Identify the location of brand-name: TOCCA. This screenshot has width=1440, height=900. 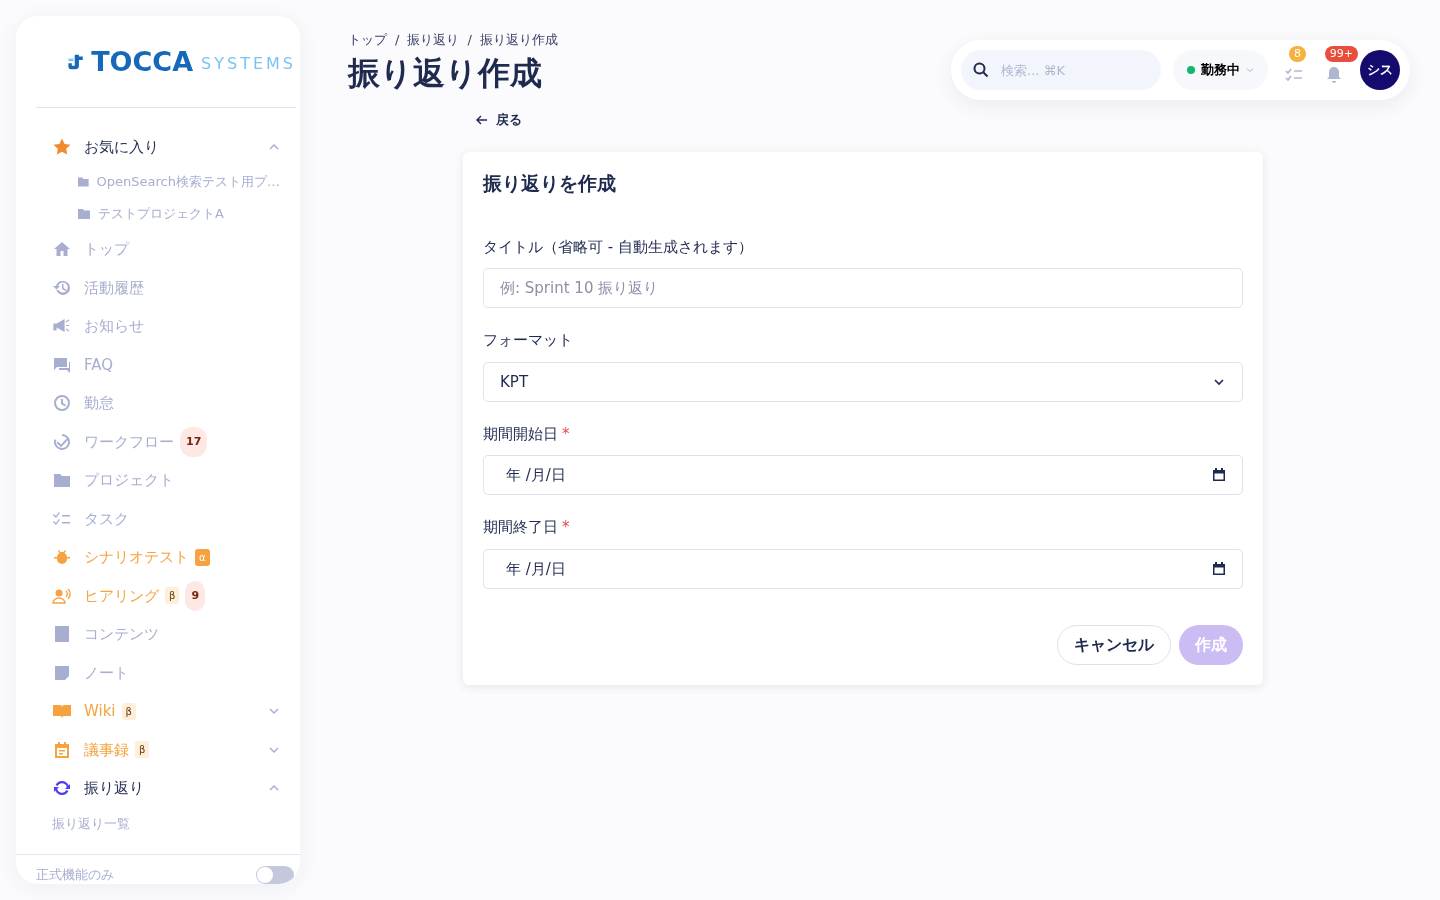
(142, 62).